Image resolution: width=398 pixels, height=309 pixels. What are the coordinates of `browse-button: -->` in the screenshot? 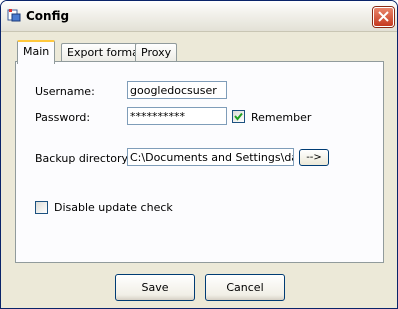 It's located at (314, 157).